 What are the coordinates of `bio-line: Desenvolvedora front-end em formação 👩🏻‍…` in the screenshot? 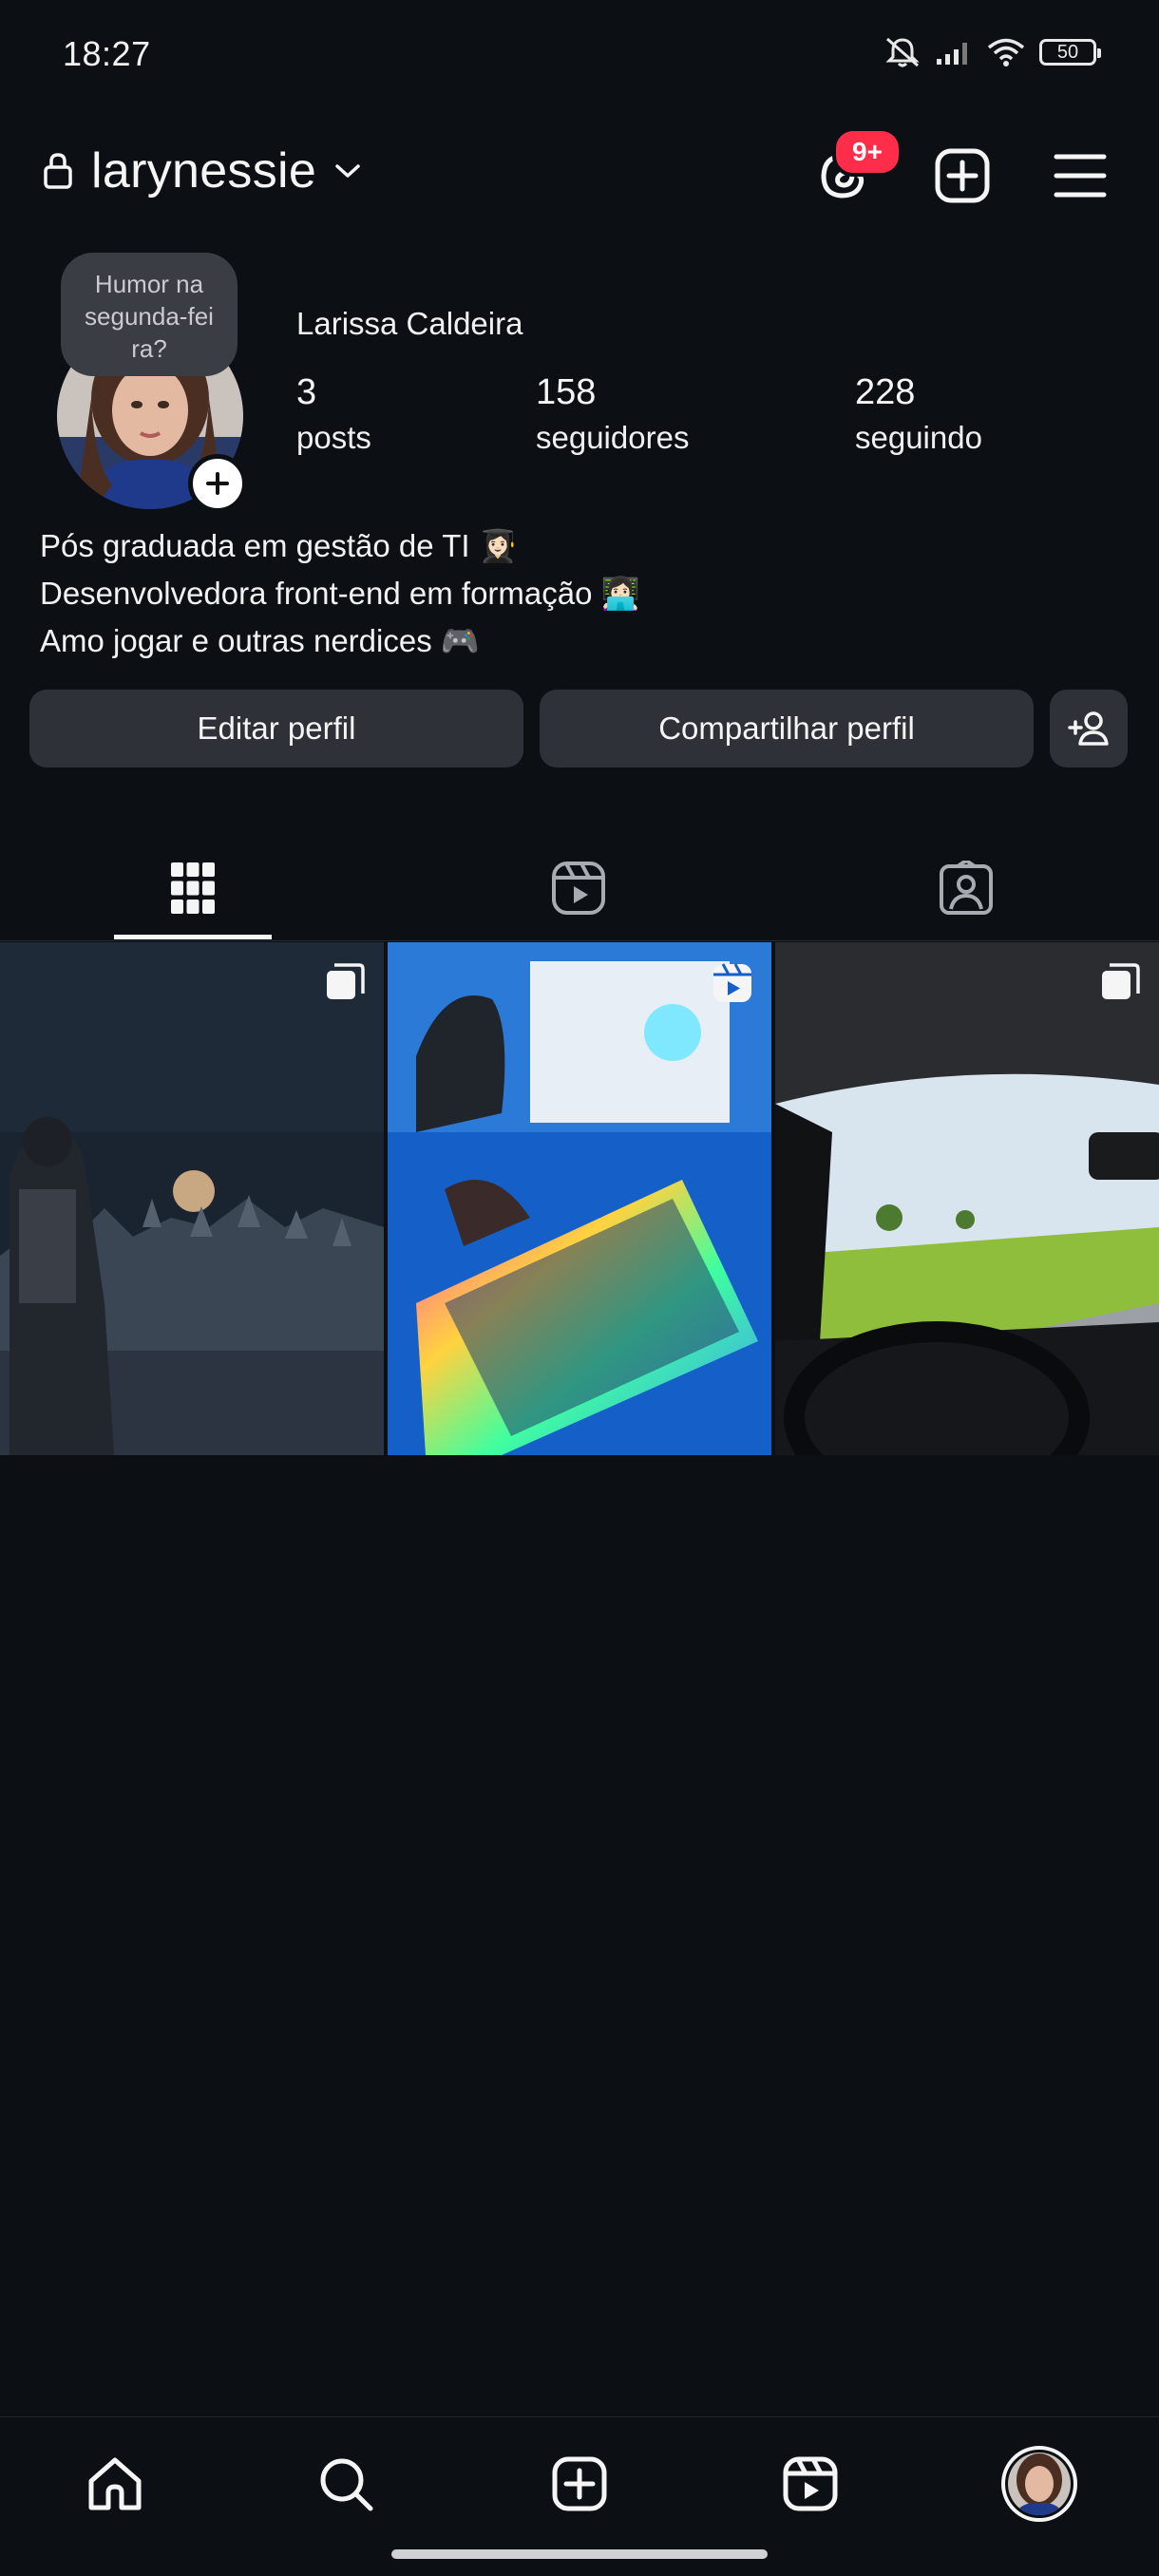 It's located at (340, 593).